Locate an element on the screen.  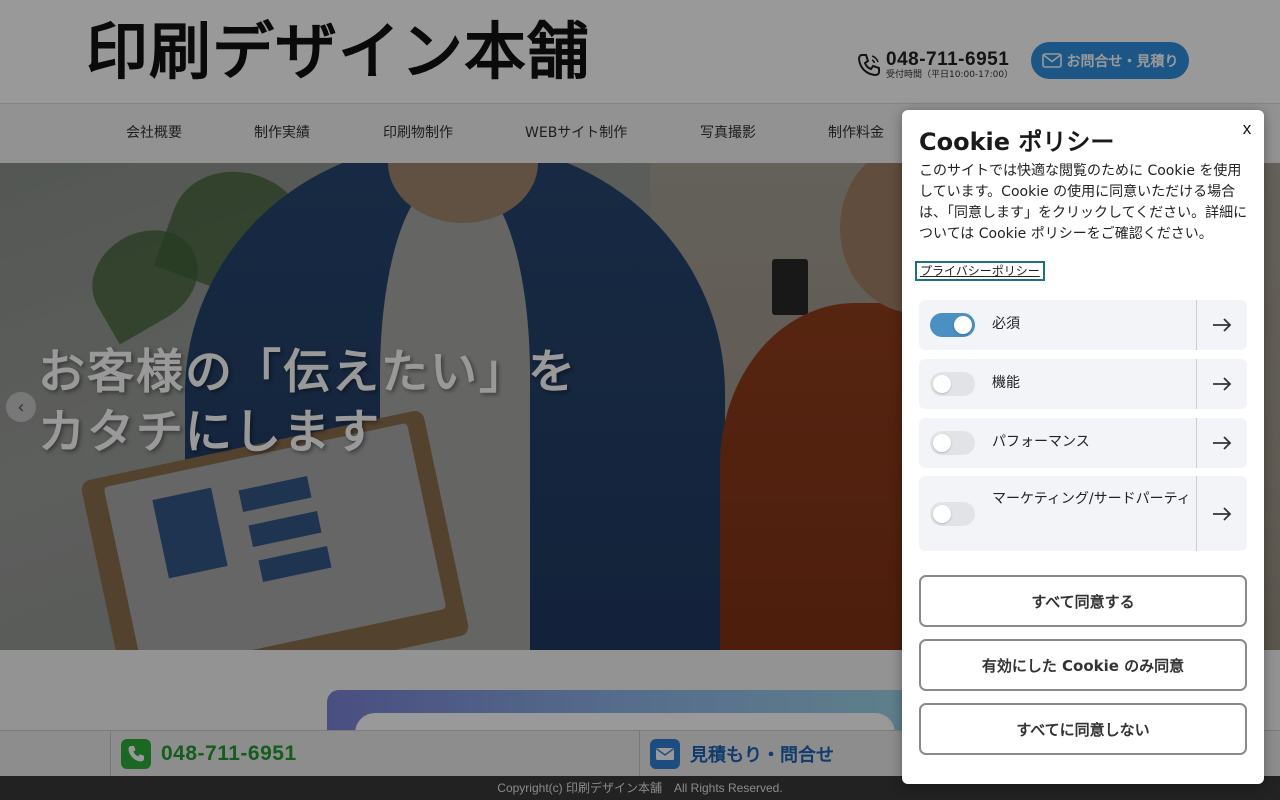
toggle-functional is located at coordinates (952, 384).